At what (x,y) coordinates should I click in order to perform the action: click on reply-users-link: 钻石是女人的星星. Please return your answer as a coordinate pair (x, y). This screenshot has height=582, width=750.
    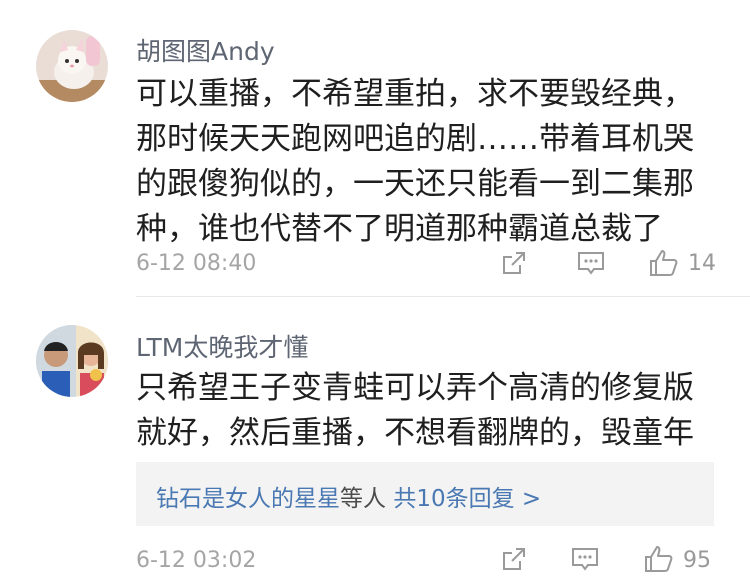
    Looking at the image, I should click on (248, 499).